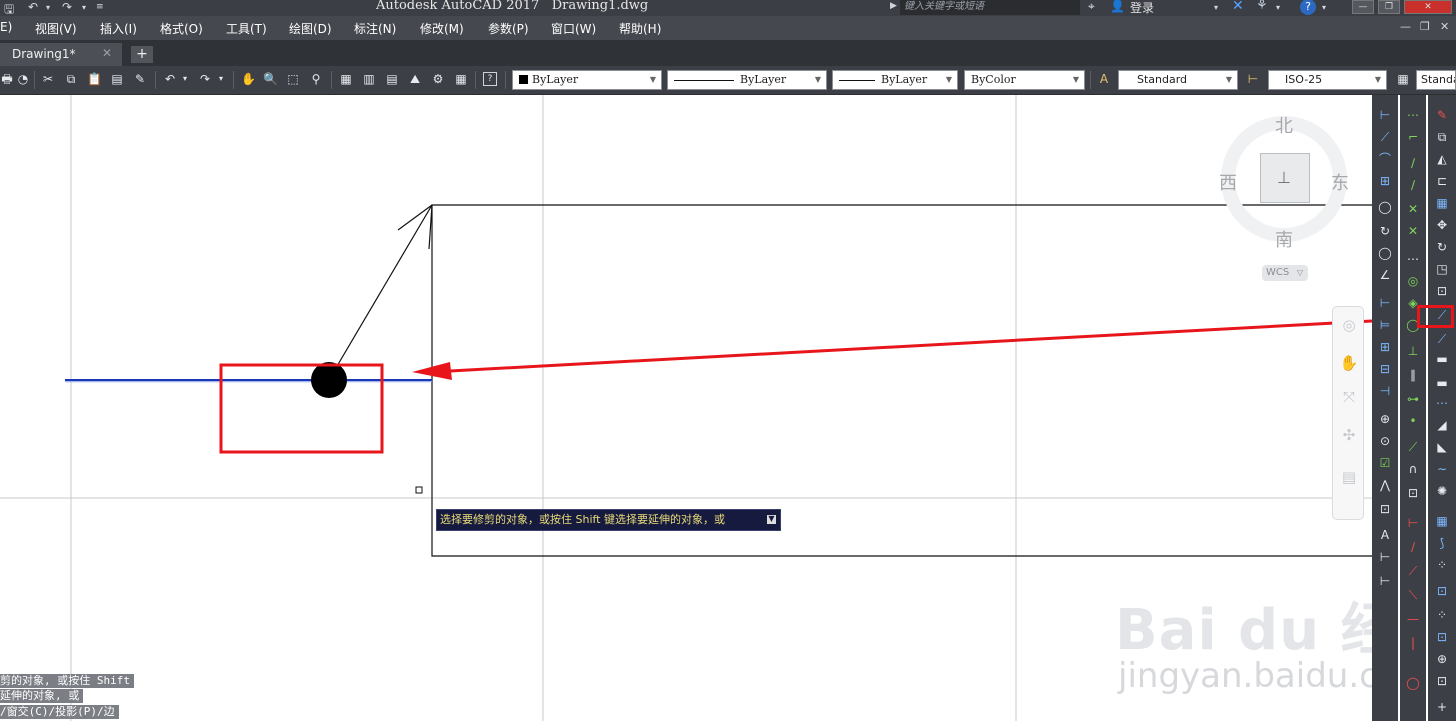 The height and width of the screenshot is (721, 1456). Describe the element at coordinates (1349, 477) in the screenshot. I see `showmotion-icon: ▤` at that location.